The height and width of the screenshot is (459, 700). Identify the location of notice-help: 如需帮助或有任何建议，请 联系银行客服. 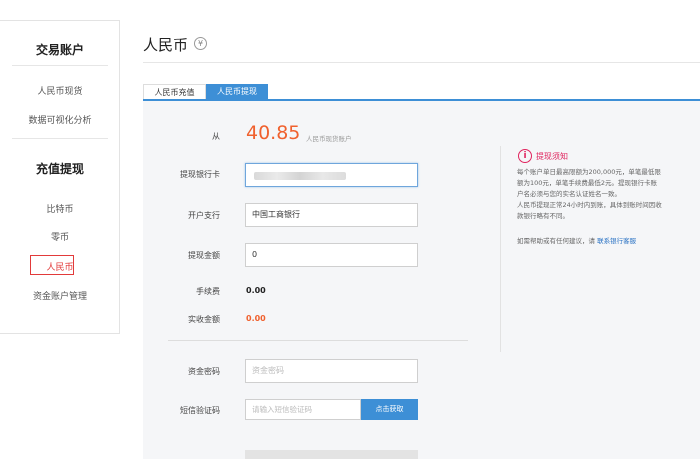
(576, 240).